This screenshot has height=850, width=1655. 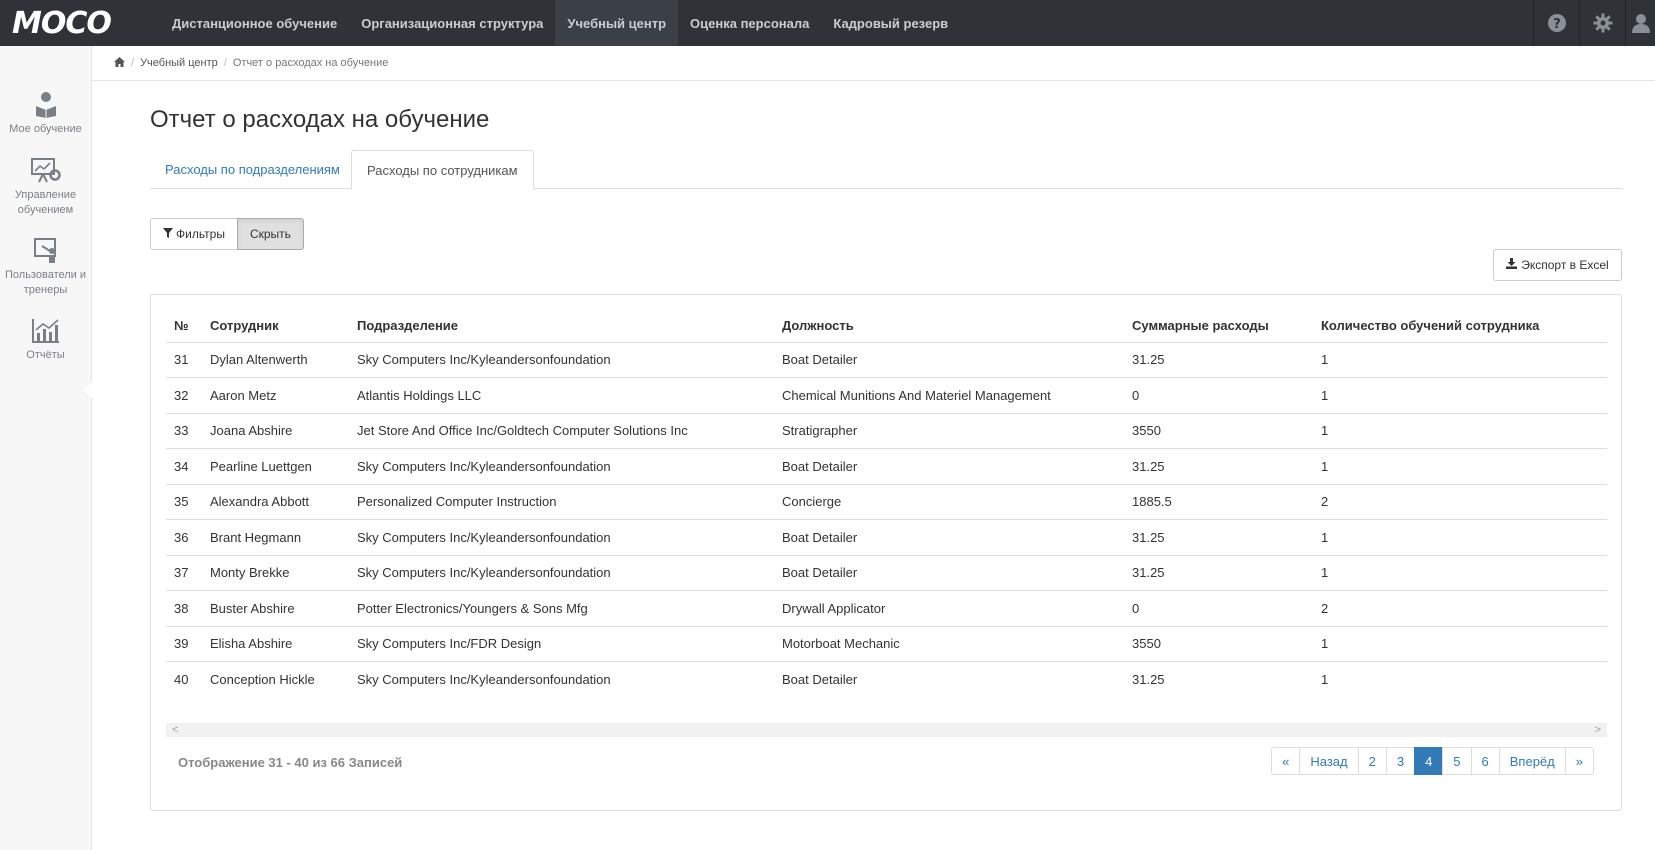 What do you see at coordinates (275, 395) in the screenshot?
I see `cell-employee: Aaron Metz` at bounding box center [275, 395].